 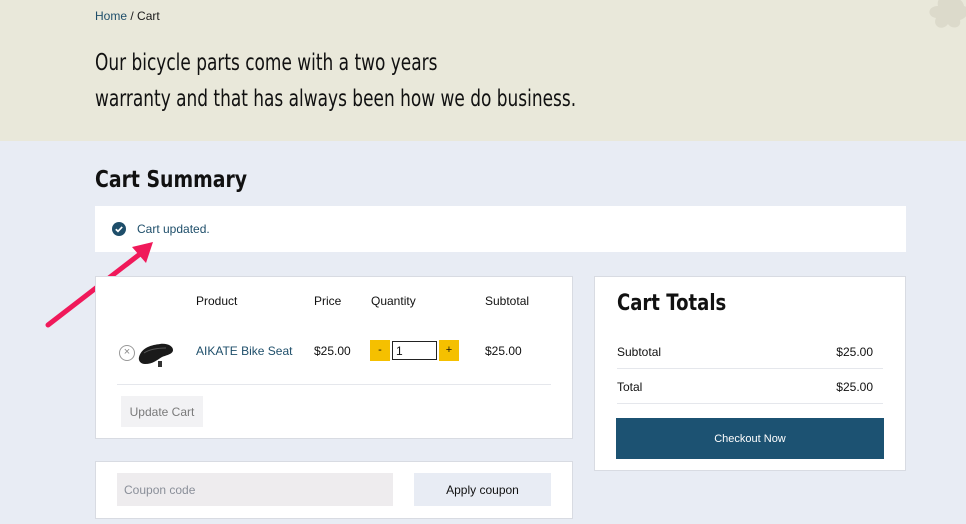 I want to click on hero-tagline-line-1: Our bicycle parts come with a two years, so click(x=266, y=63).